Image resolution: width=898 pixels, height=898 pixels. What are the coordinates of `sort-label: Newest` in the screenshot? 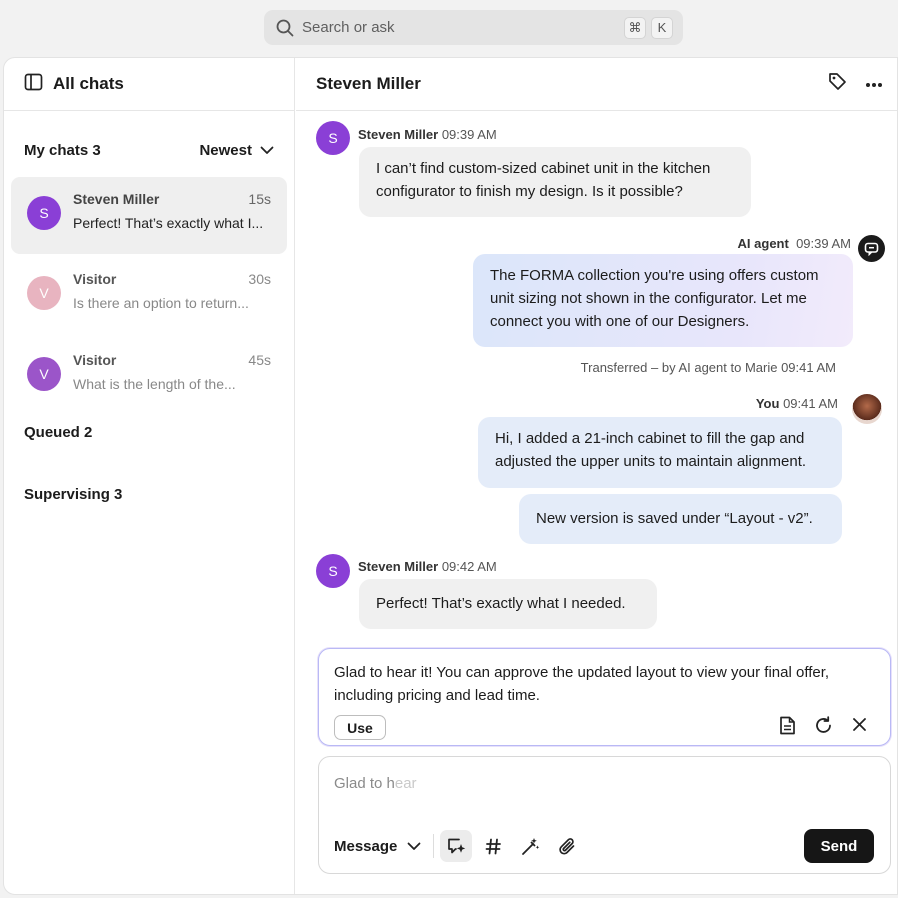 It's located at (225, 150).